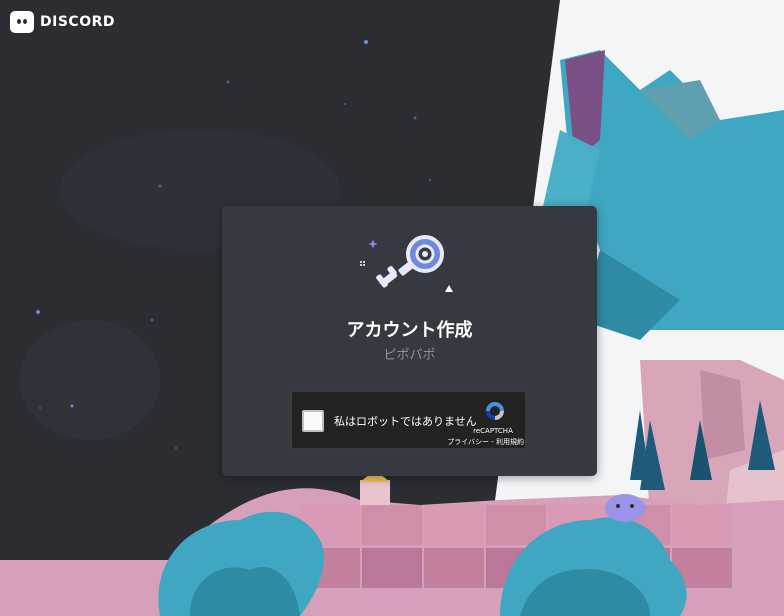 The image size is (784, 616). Describe the element at coordinates (409, 330) in the screenshot. I see `modal-title: アカウント作成` at that location.